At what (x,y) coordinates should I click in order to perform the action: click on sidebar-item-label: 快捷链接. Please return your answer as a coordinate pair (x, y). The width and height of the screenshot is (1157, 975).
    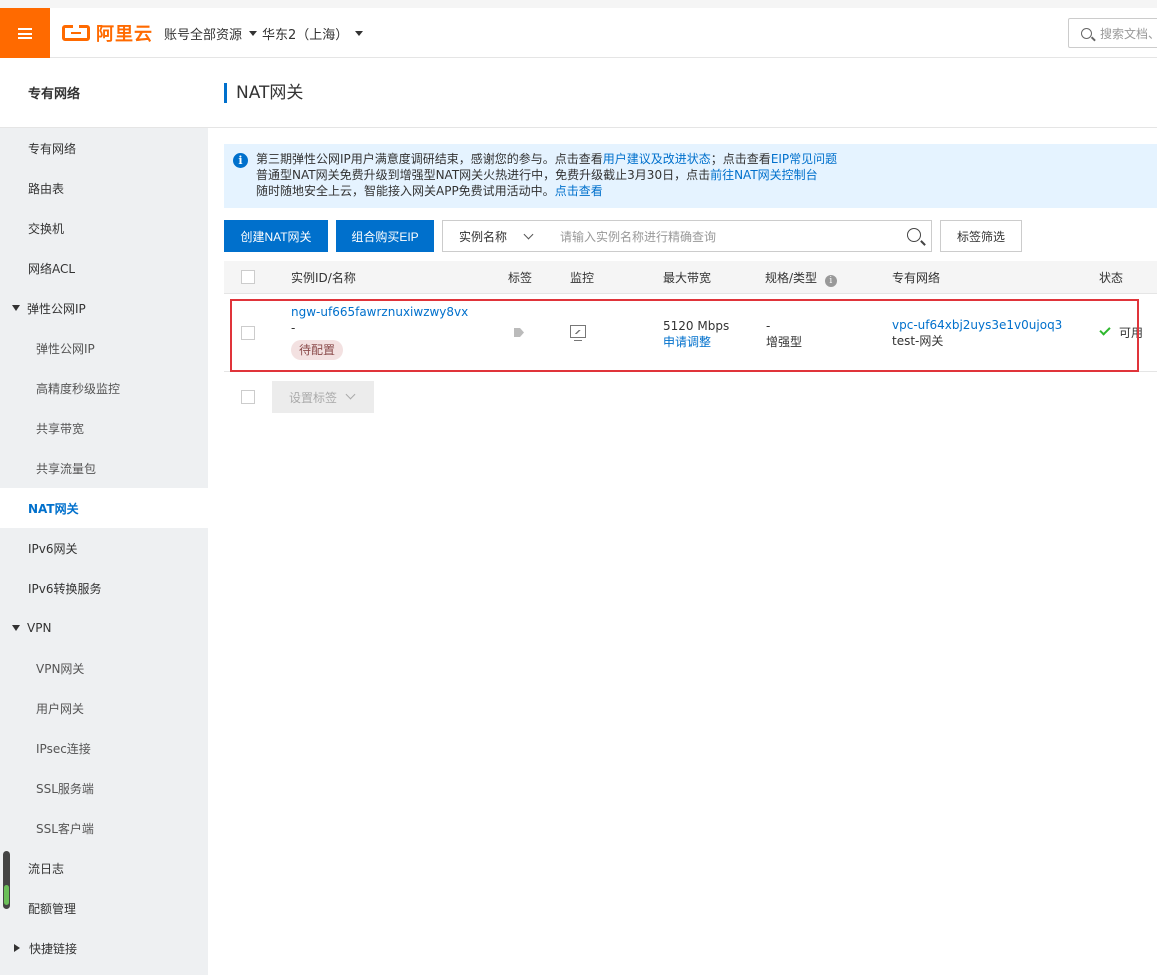
    Looking at the image, I should click on (53, 948).